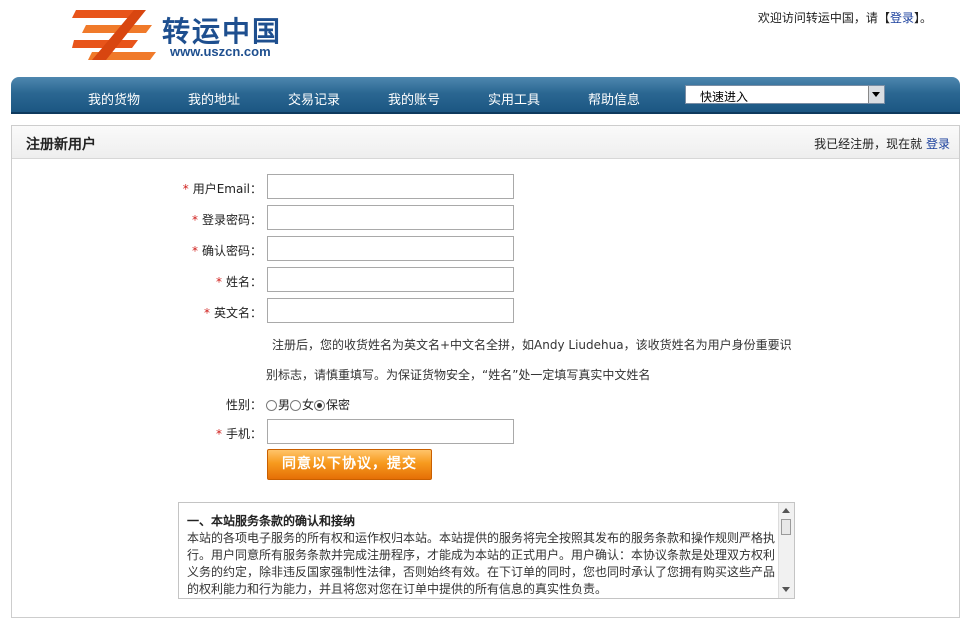 The image size is (974, 628). Describe the element at coordinates (485, 142) in the screenshot. I see `panel-header: 注册新用户 我已经注册，现在就 登录` at that location.